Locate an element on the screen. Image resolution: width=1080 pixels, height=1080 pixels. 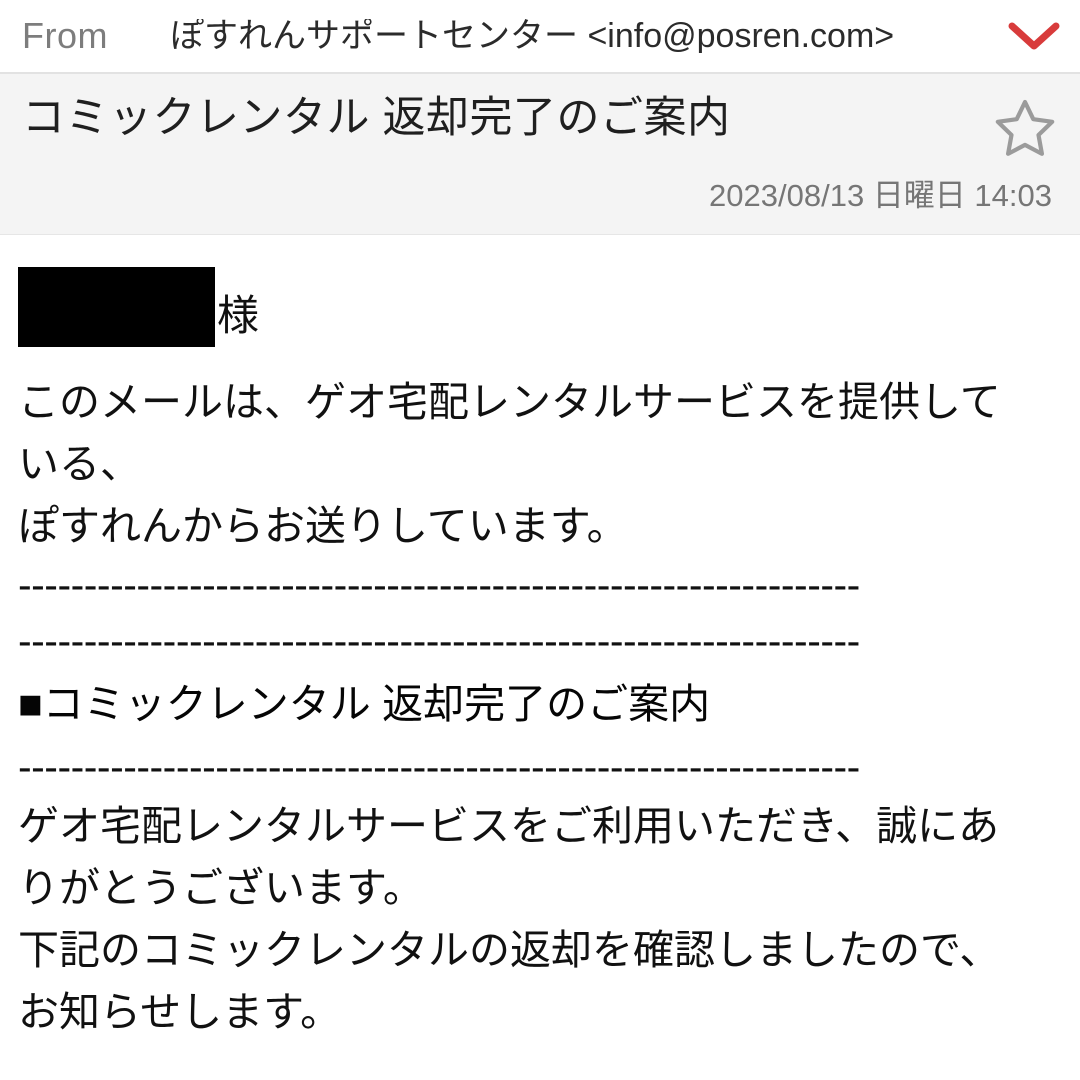
redacted-recipient-name is located at coordinates (116, 307).